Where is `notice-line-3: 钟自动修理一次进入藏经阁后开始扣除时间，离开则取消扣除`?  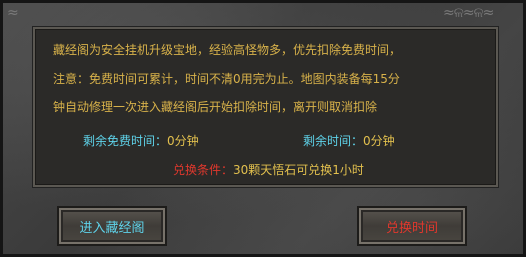
notice-line-3: 钟自动修理一次进入藏经阁后开始扣除时间，离开则取消扣除 is located at coordinates (215, 107).